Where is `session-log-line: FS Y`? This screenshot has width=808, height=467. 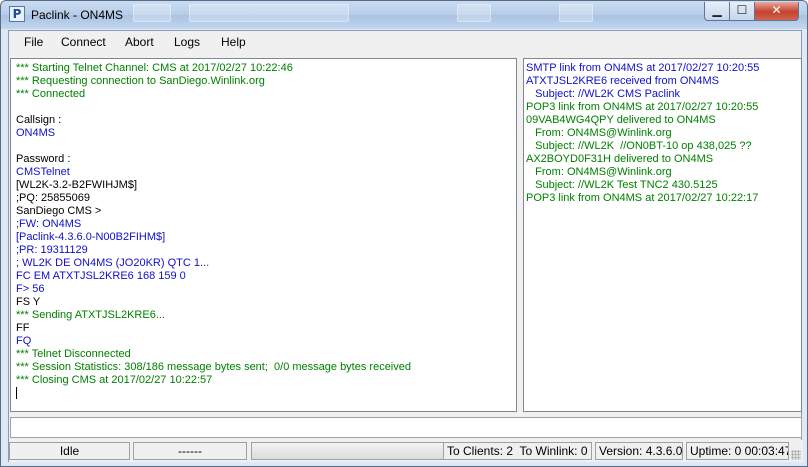 session-log-line: FS Y is located at coordinates (28, 302).